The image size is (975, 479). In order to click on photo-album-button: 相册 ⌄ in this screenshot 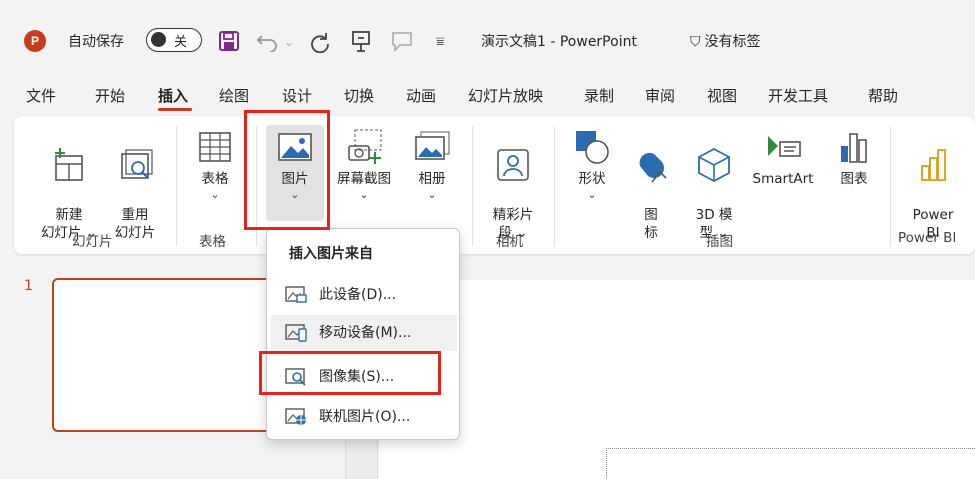, I will do `click(432, 165)`.